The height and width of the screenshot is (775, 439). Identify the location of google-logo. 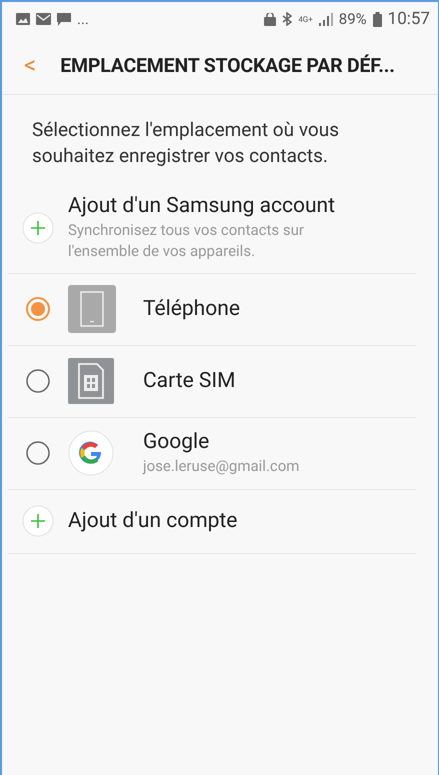
(91, 453).